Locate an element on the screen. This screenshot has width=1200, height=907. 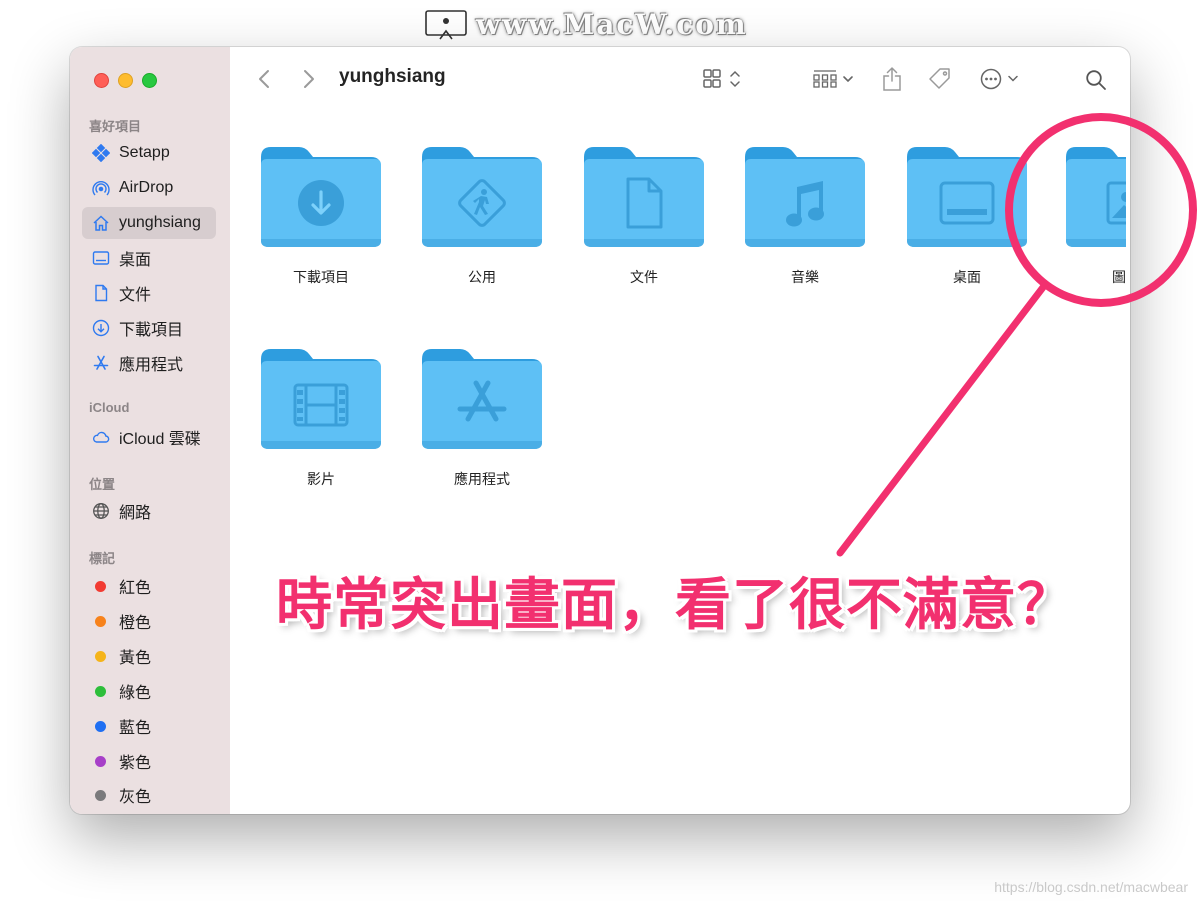
window-title: yunghsiang is located at coordinates (392, 76).